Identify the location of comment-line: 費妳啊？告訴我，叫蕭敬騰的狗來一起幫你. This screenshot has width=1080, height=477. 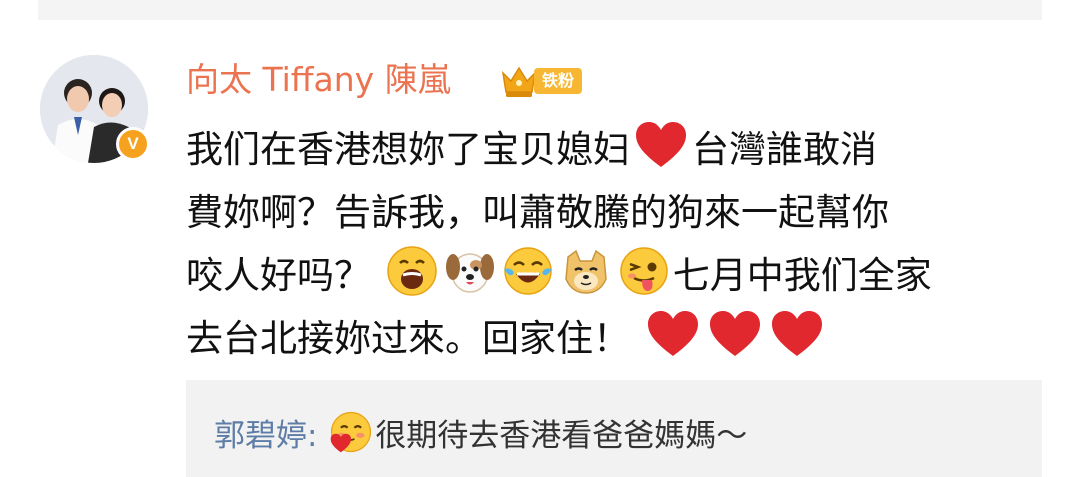
(616, 212).